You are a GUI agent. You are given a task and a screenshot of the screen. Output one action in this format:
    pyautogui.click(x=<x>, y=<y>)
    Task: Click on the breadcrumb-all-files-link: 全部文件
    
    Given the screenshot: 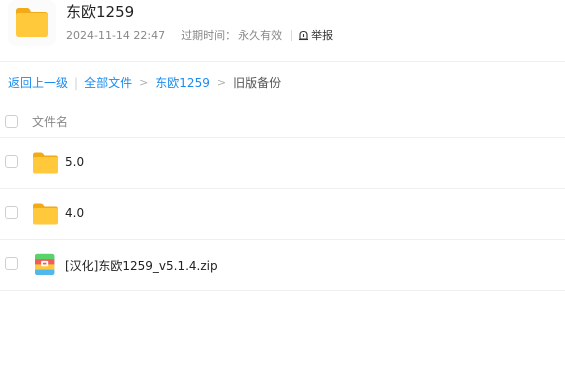 What is the action you would take?
    pyautogui.click(x=108, y=82)
    